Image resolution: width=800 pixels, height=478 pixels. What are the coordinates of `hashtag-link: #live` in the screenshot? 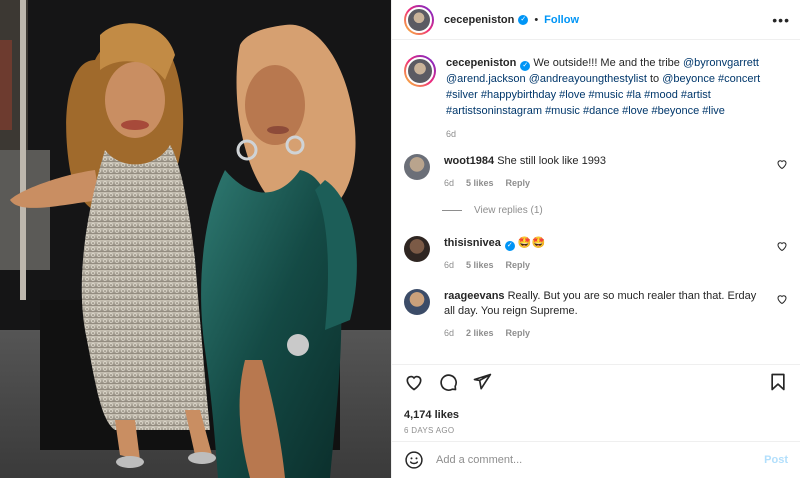 It's located at (713, 111).